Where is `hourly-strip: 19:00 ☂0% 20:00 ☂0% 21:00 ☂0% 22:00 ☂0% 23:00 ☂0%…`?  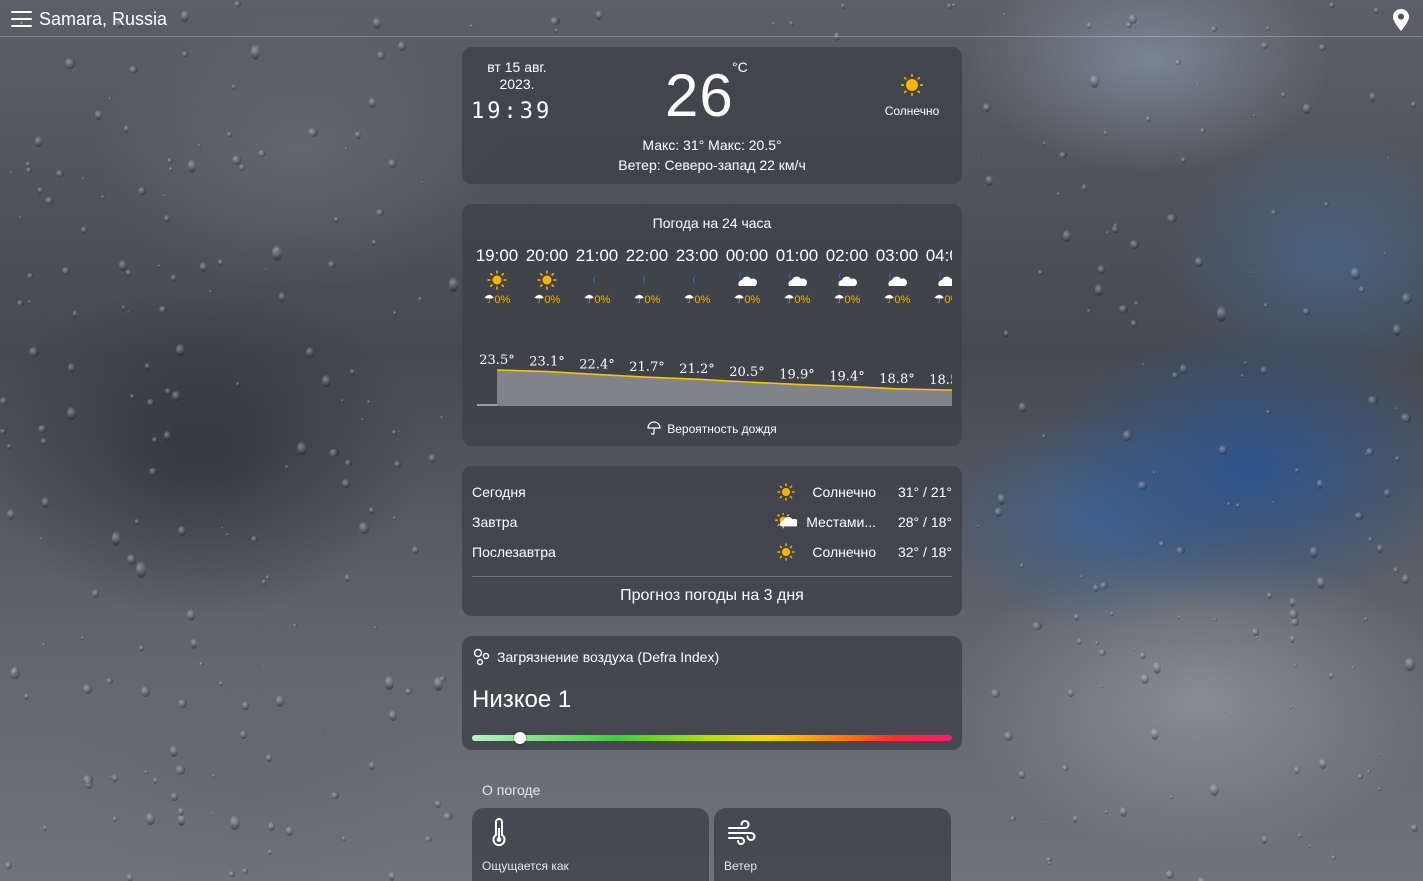 hourly-strip: 19:00 ☂0% 20:00 ☂0% 21:00 ☂0% 22:00 ☂0% 23:00 ☂0%… is located at coordinates (712, 281).